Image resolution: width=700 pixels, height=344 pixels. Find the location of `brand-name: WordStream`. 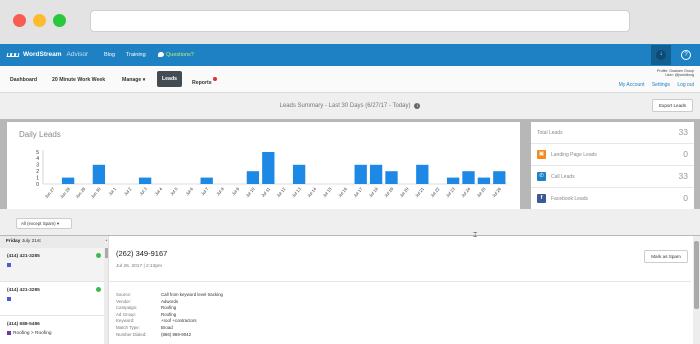

brand-name: WordStream is located at coordinates (42, 54).